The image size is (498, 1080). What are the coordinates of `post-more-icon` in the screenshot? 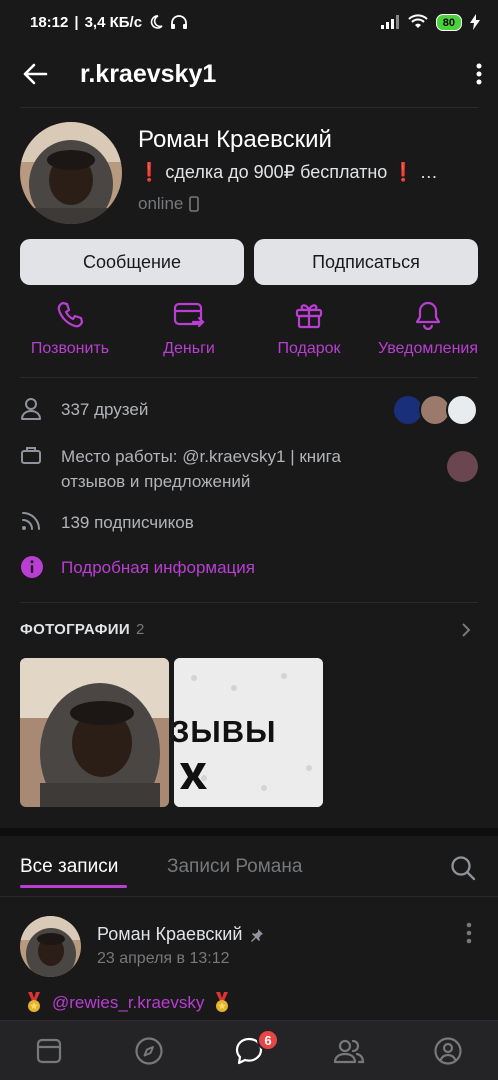 It's located at (469, 933).